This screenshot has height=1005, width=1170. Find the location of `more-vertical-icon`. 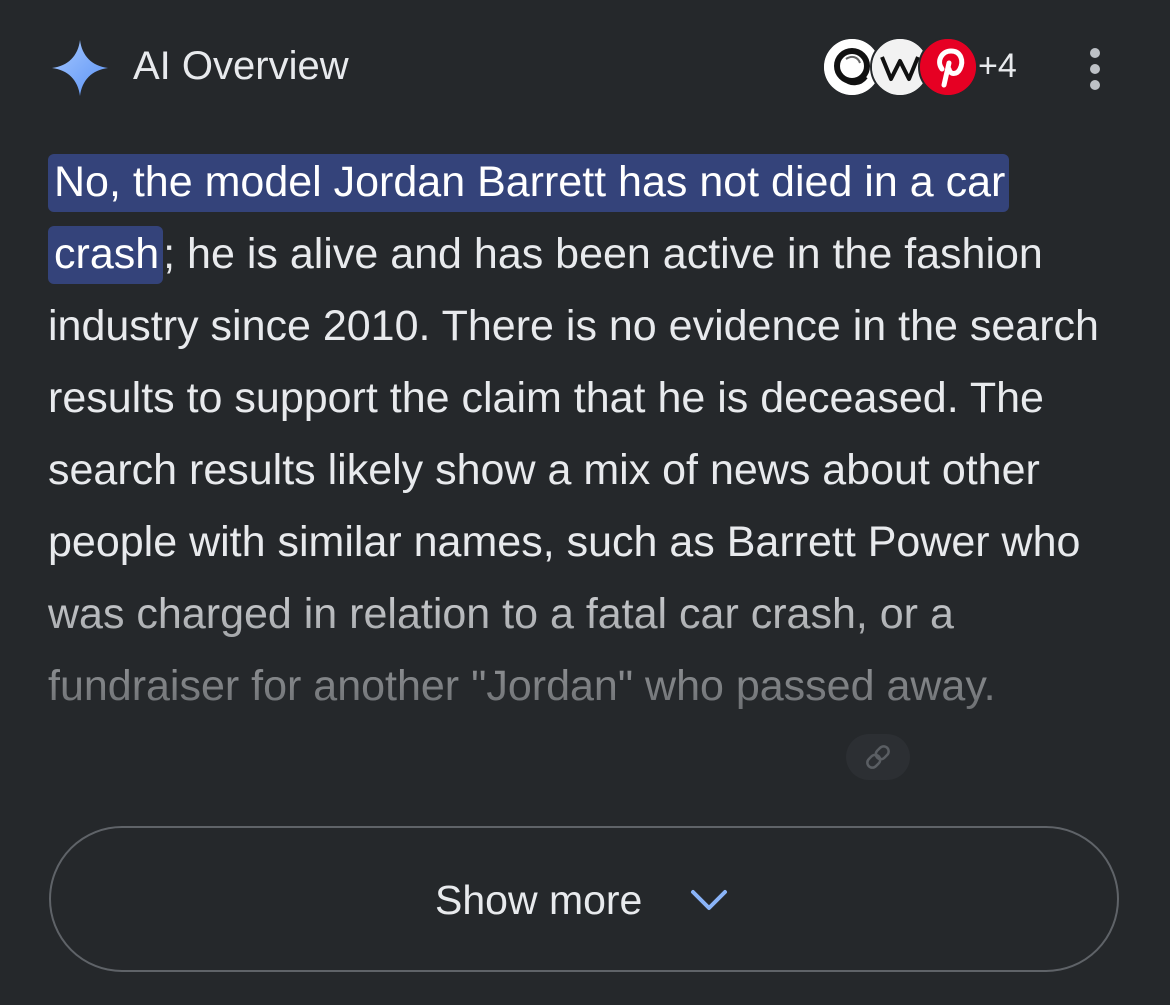

more-vertical-icon is located at coordinates (1095, 69).